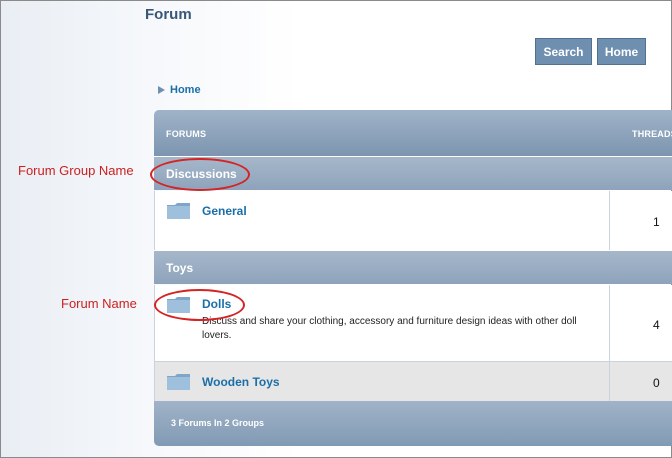  What do you see at coordinates (185, 90) in the screenshot?
I see `breadcrumb-home-link: Home` at bounding box center [185, 90].